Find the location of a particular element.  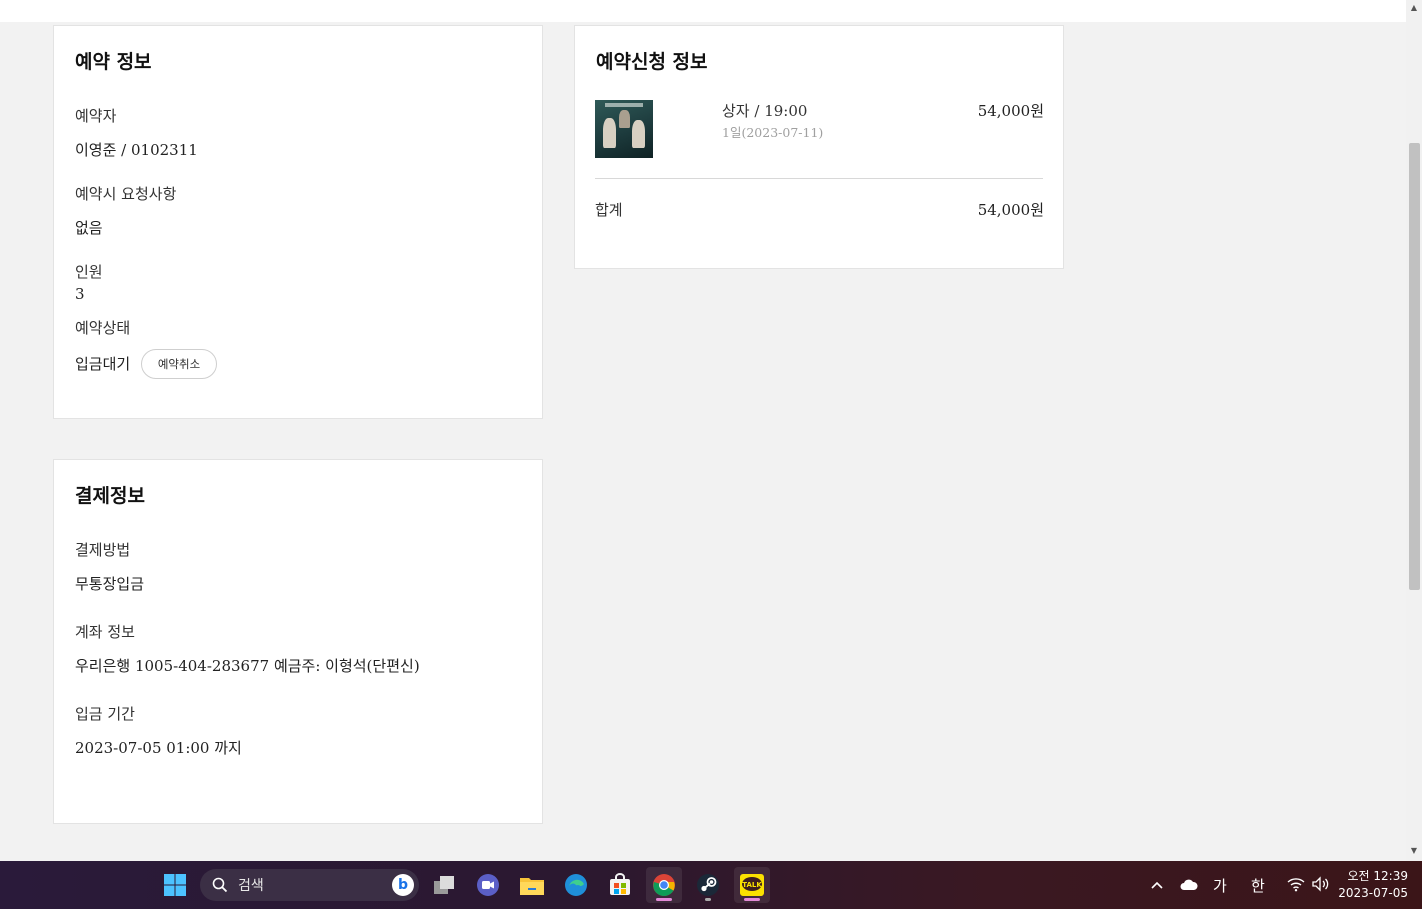

clock-time: 오전 12:39 is located at coordinates (1377, 876).